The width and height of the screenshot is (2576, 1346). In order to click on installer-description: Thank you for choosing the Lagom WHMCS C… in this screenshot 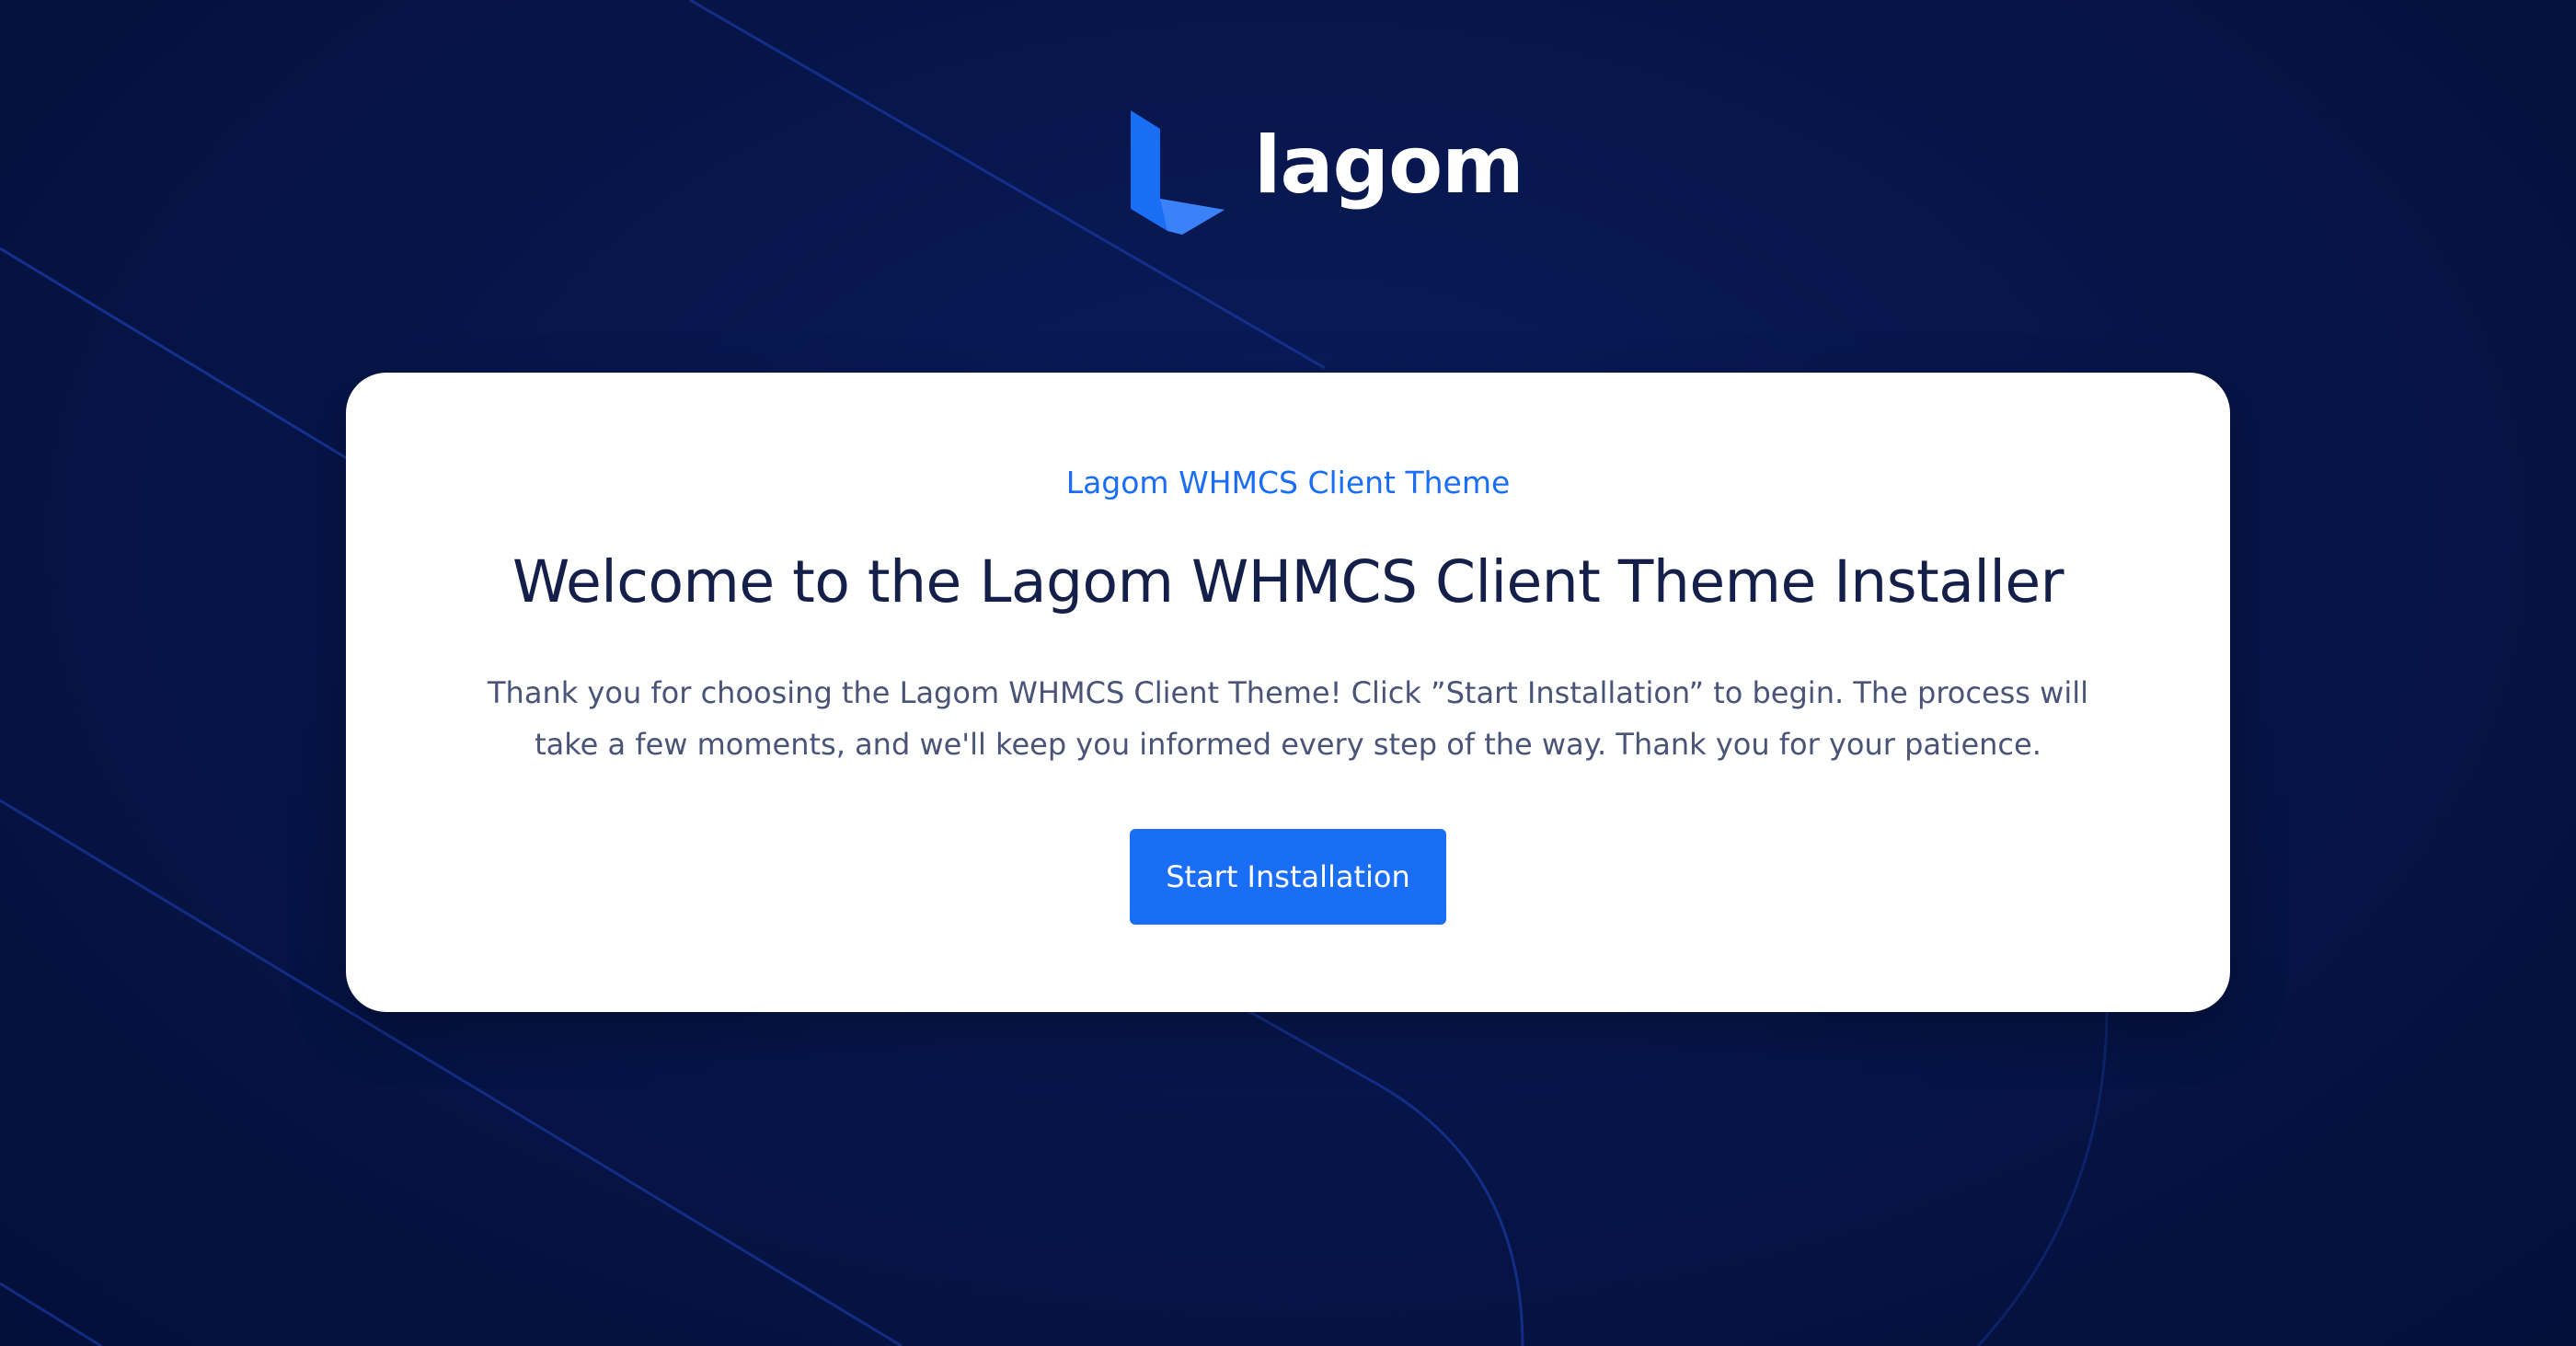, I will do `click(1288, 718)`.